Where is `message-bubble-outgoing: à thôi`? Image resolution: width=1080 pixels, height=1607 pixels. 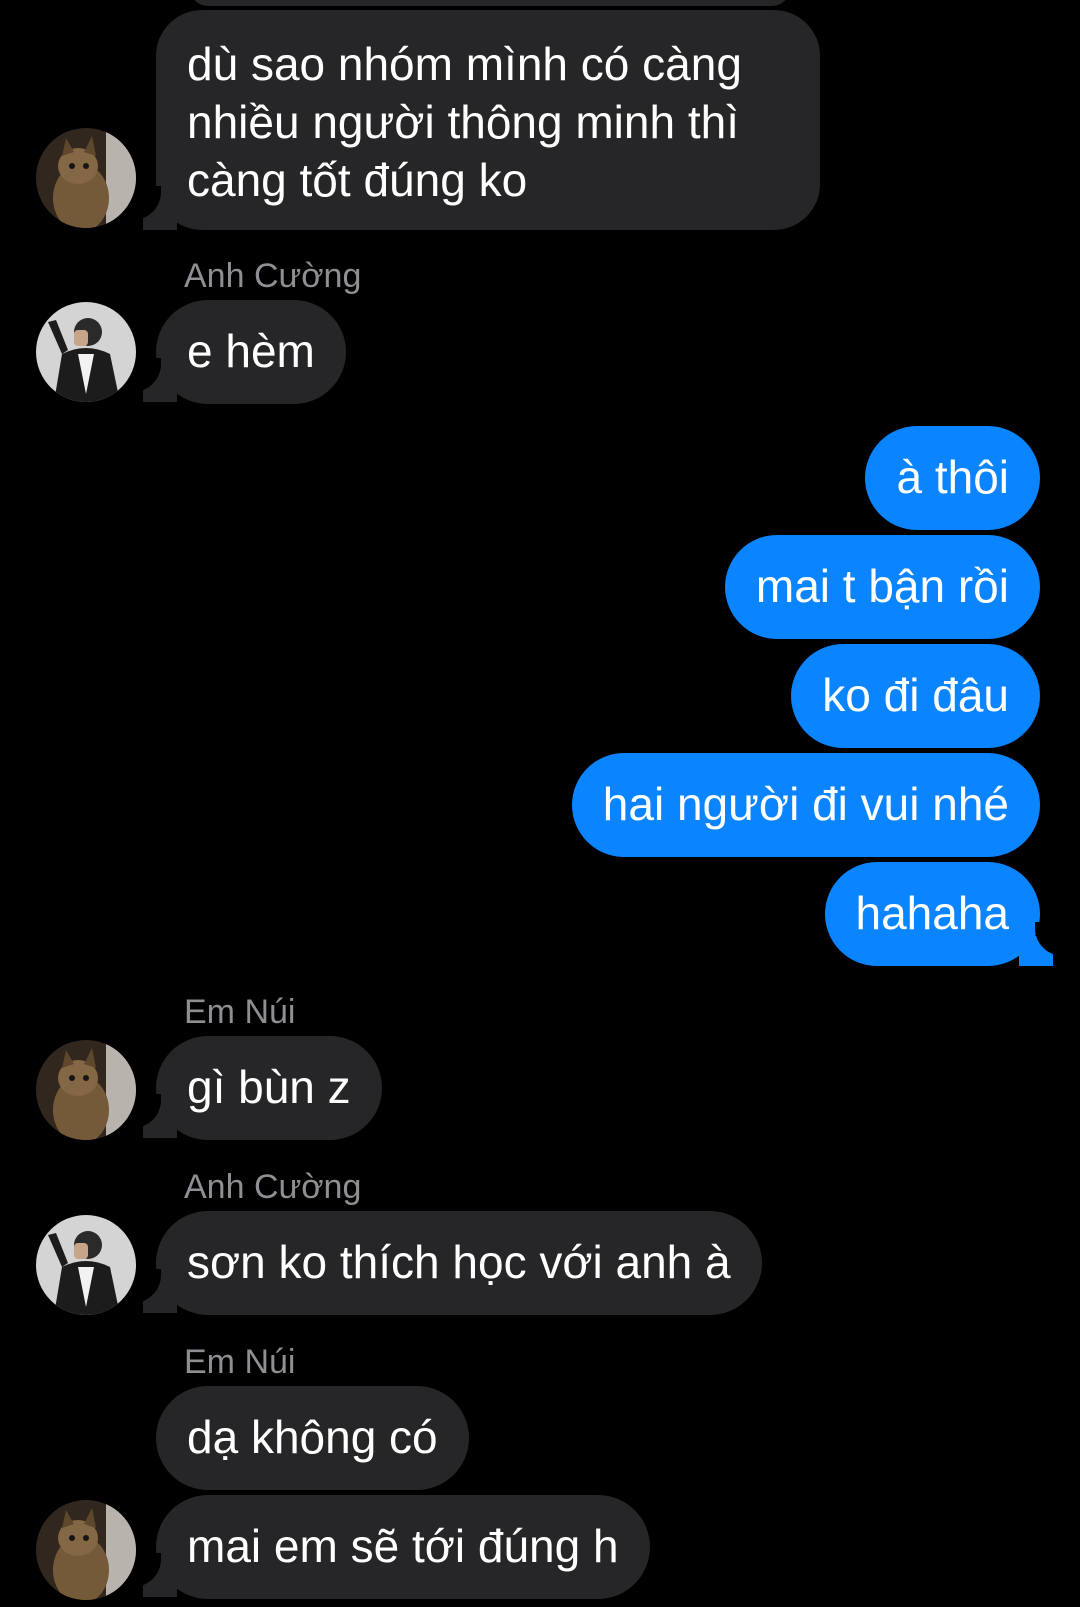 message-bubble-outgoing: à thôi is located at coordinates (952, 478).